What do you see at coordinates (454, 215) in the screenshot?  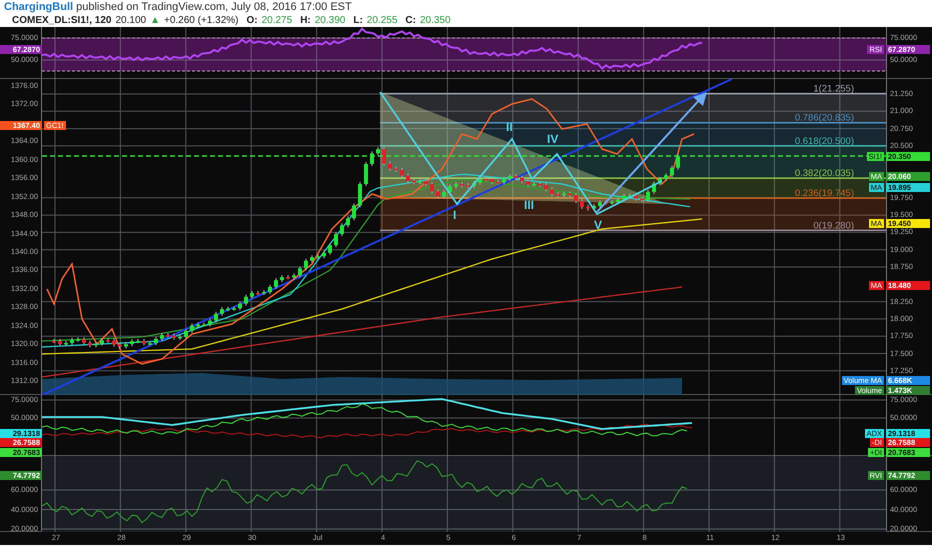 I see `wave-label: I` at bounding box center [454, 215].